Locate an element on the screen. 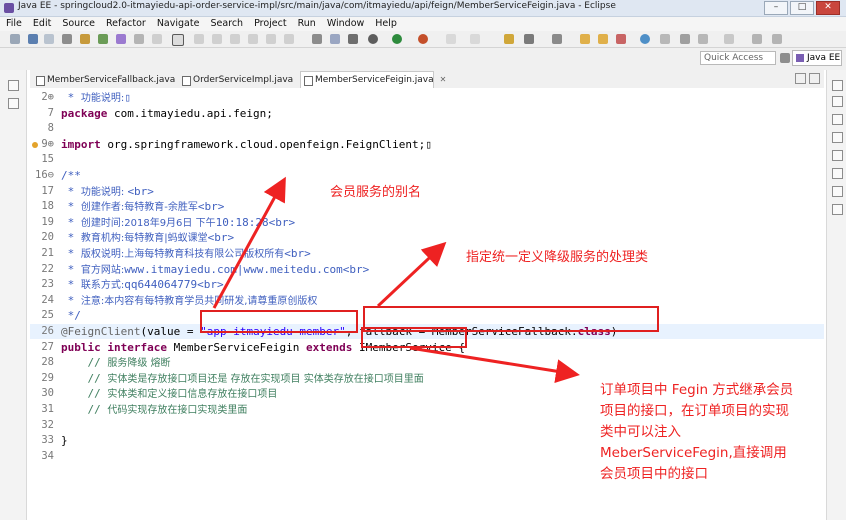  note-line: 订单项目中 Fegin 方式继承会员 is located at coordinates (697, 390).